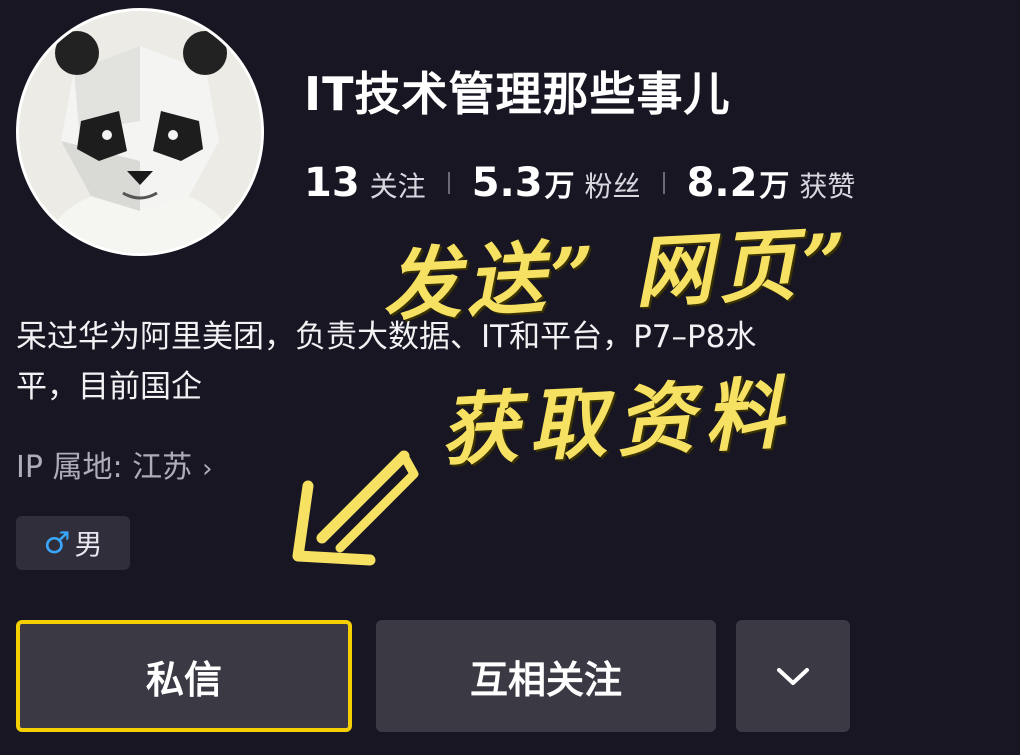  Describe the element at coordinates (613, 185) in the screenshot. I see `followers-label: 粉丝` at that location.